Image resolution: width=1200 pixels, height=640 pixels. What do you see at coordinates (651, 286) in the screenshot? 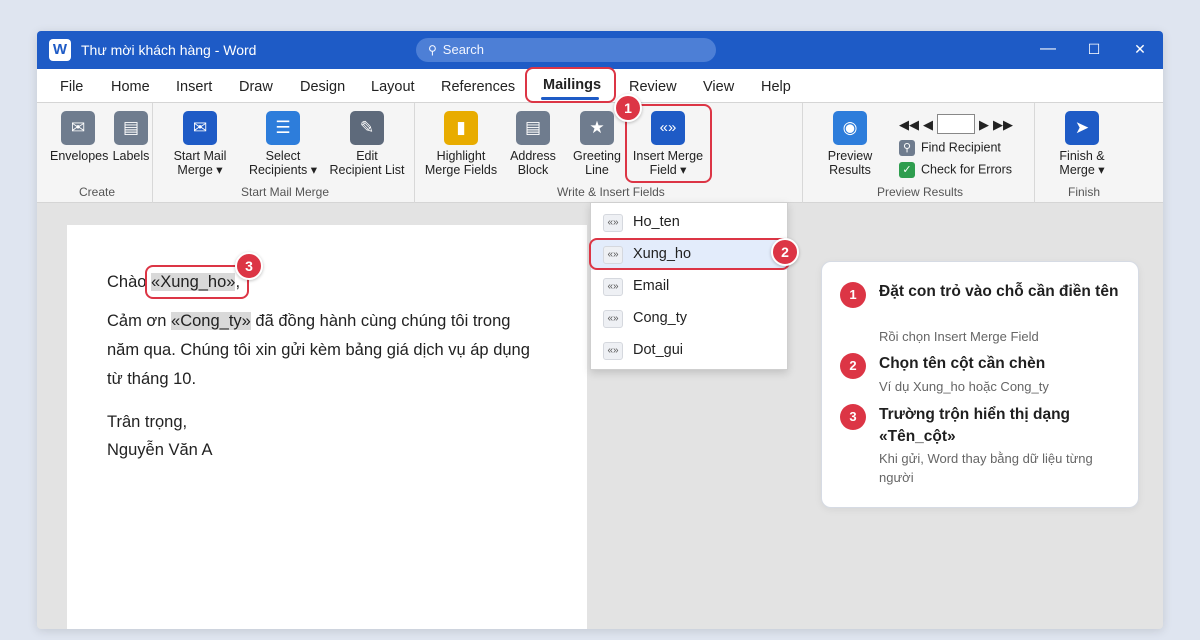
I see `dropdown-item-label: Email` at bounding box center [651, 286].